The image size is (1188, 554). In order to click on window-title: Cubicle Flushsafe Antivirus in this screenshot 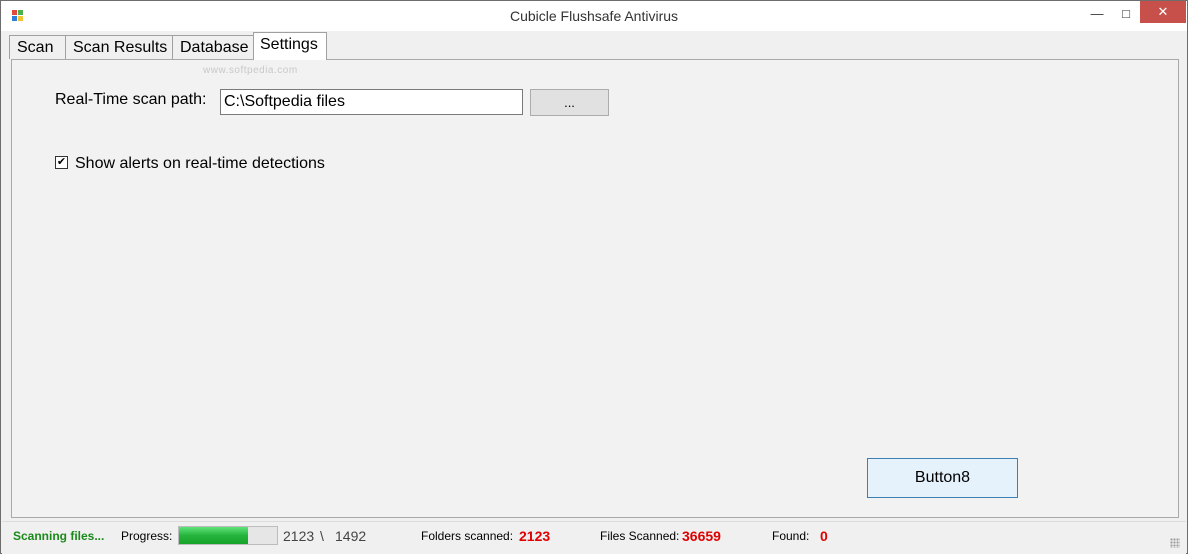, I will do `click(594, 16)`.